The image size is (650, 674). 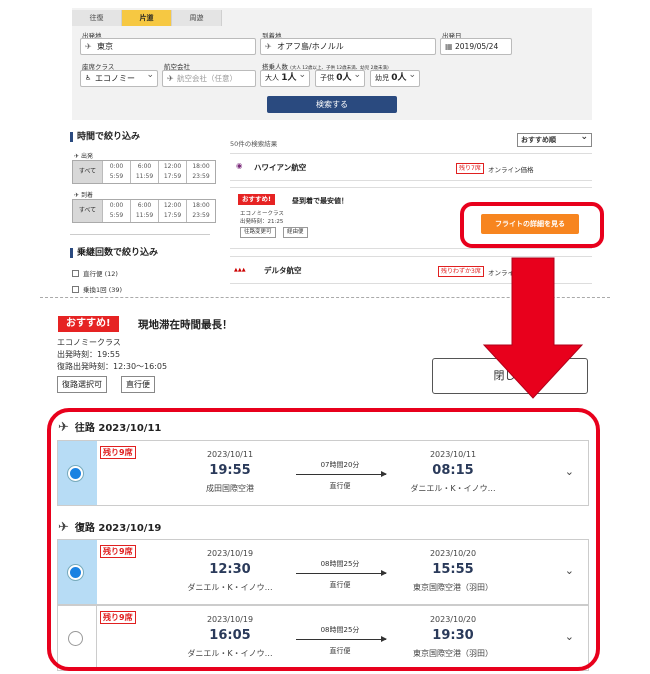 I want to click on depart-slot-3: 12:00 17:59, so click(x=173, y=172).